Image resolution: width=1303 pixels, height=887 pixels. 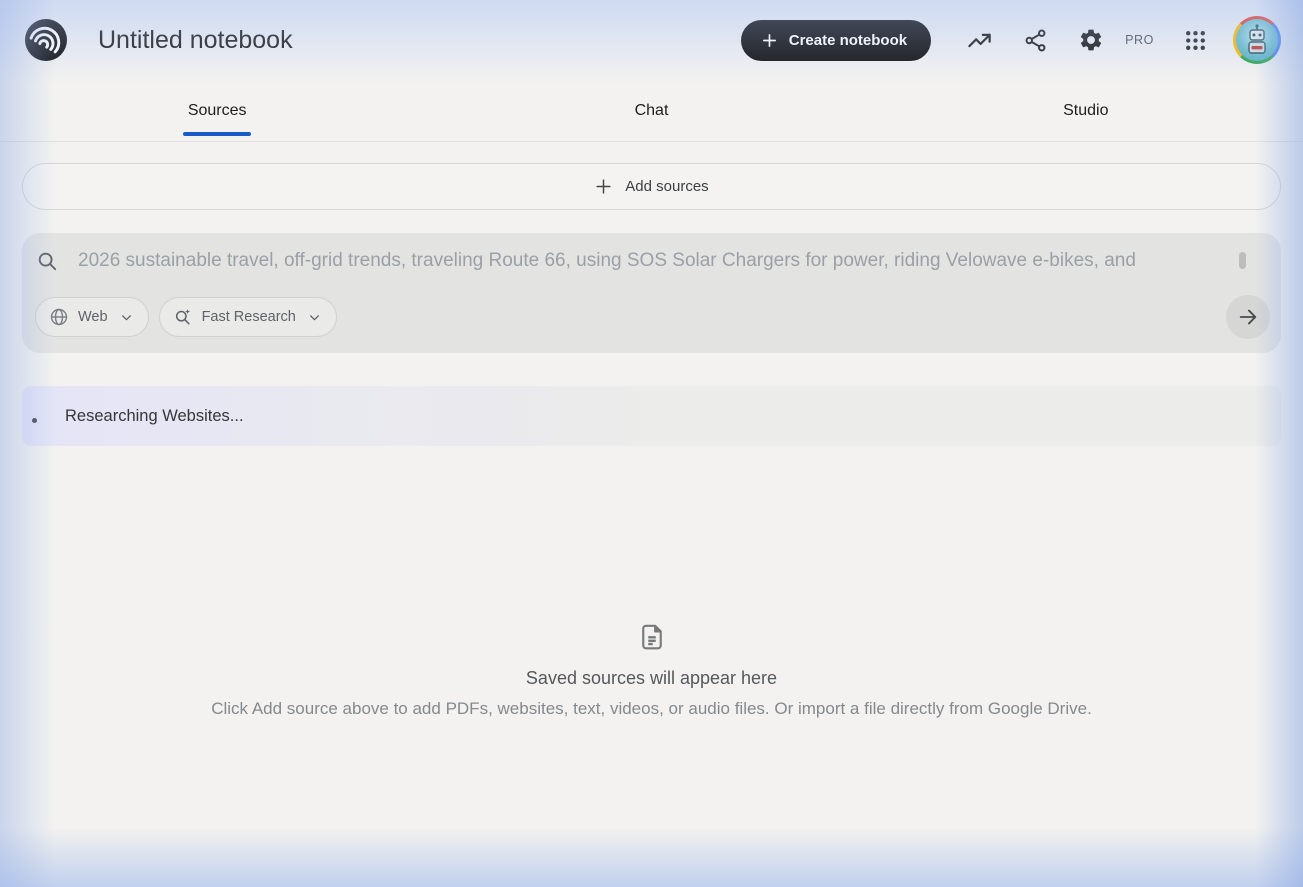 I want to click on research-topic-input, so click(x=674, y=261).